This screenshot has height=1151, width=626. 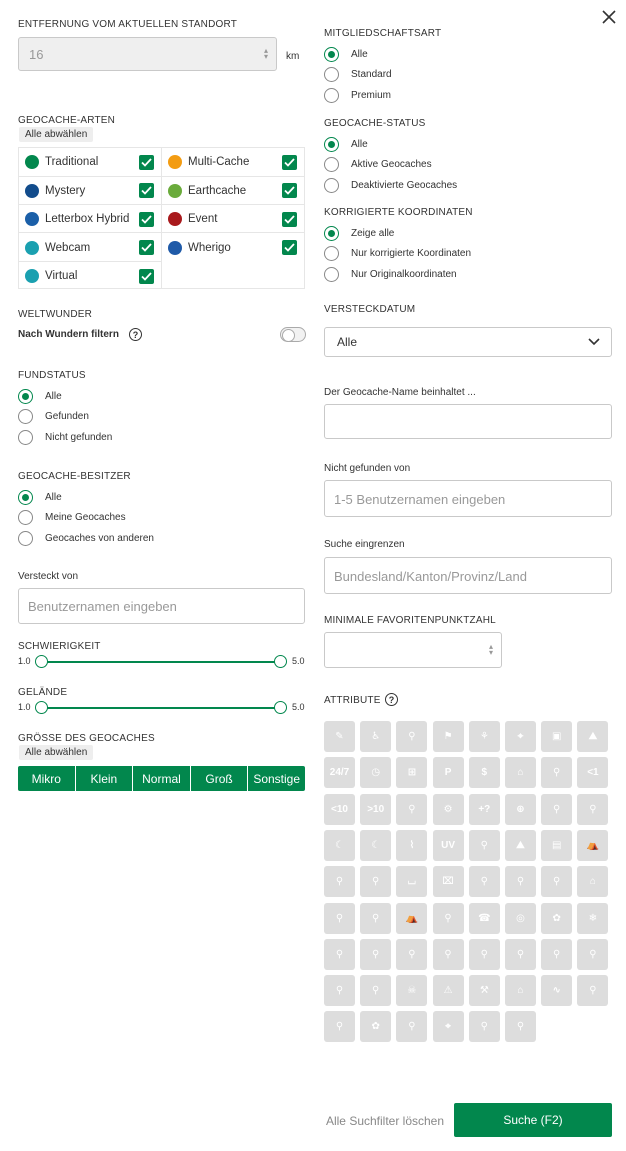 What do you see at coordinates (390, 165) in the screenshot?
I see `status-option: Aktive Geocaches` at bounding box center [390, 165].